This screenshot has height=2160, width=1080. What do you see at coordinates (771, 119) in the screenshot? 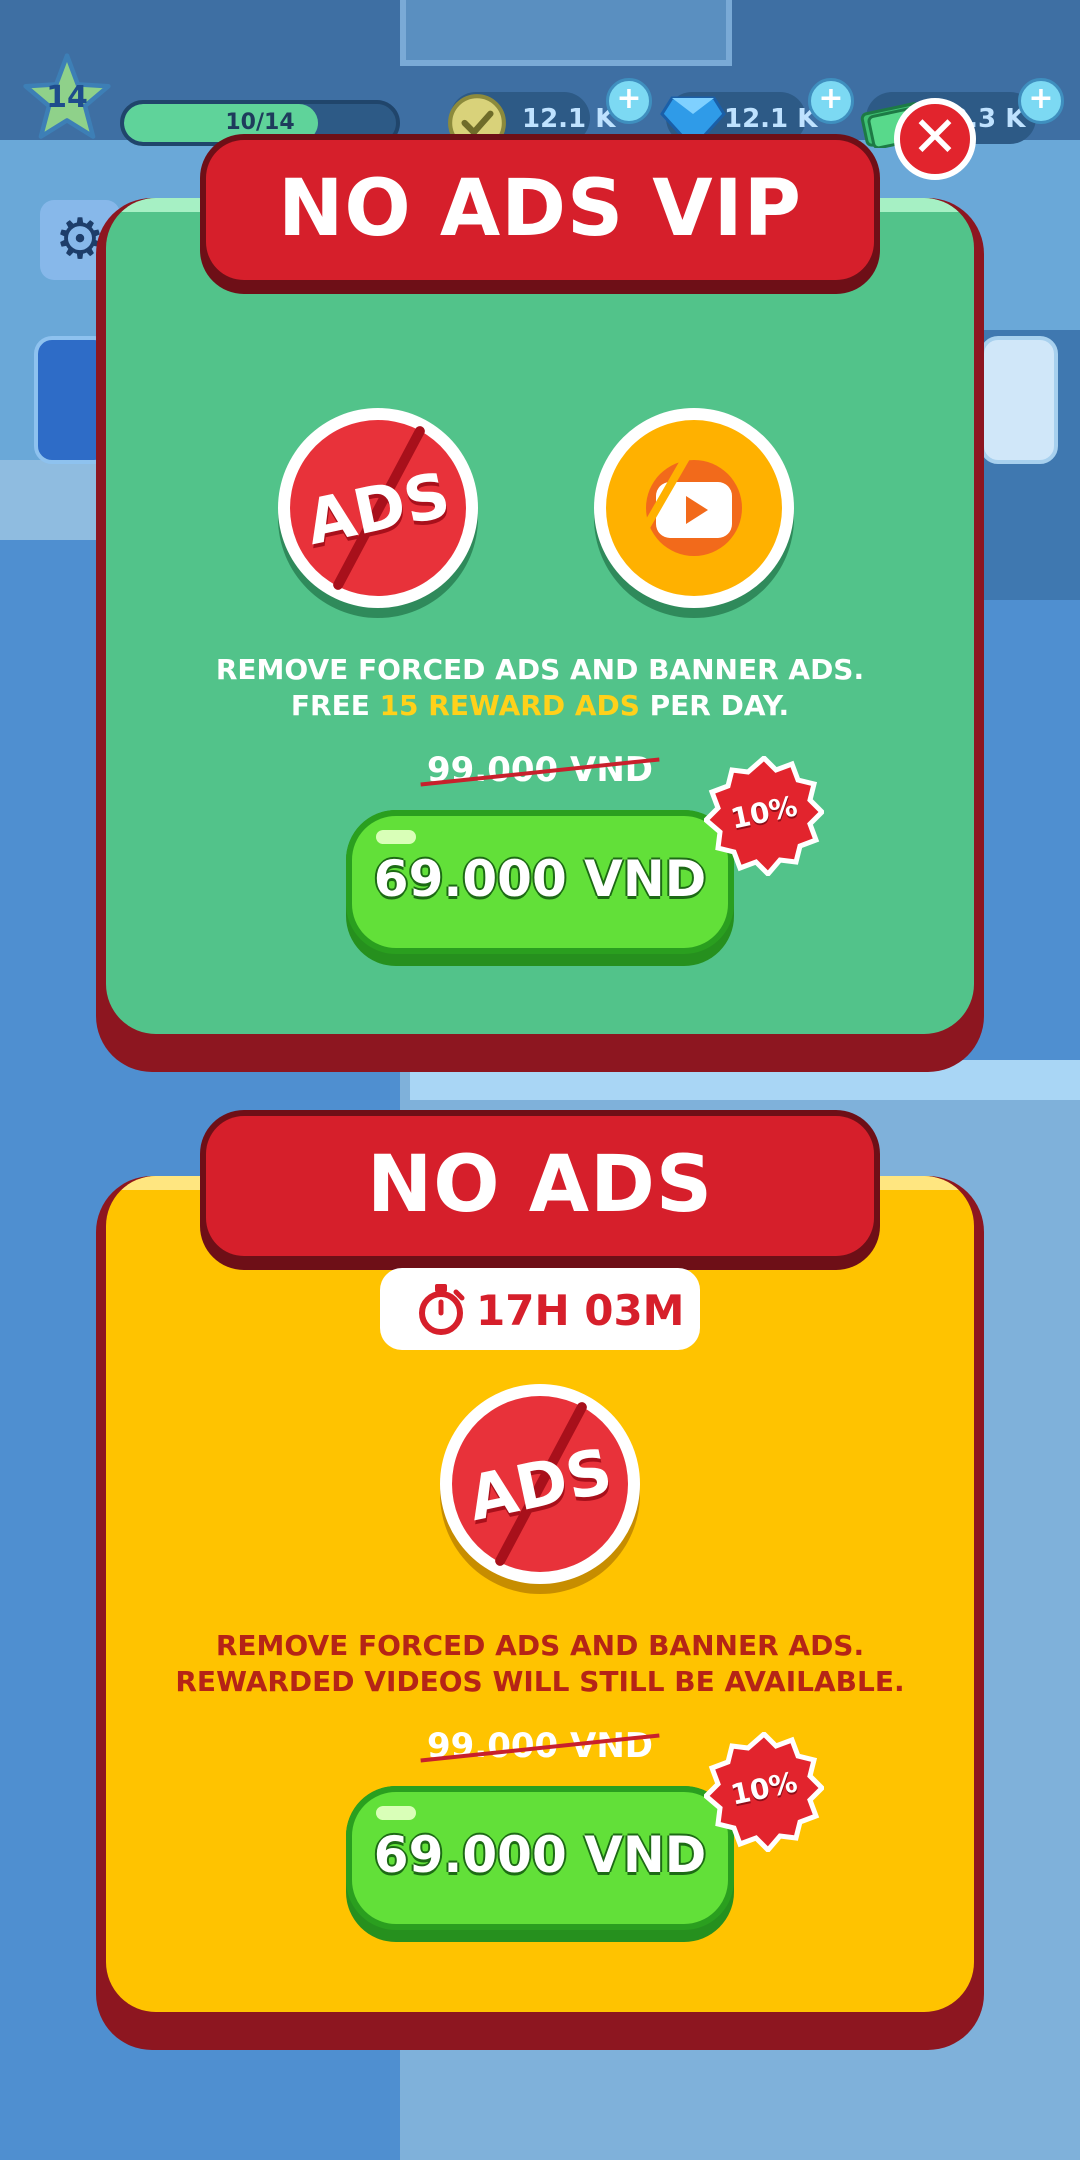
I see `gems-value: 12.1 K` at bounding box center [771, 119].